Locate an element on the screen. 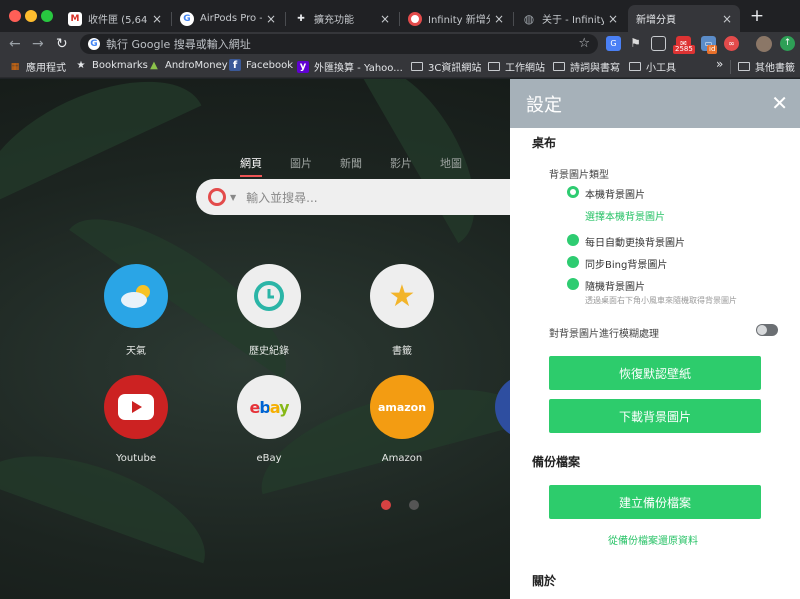 This screenshot has height=599, width=800. search-tab-maps: 地圖 is located at coordinates (451, 166).